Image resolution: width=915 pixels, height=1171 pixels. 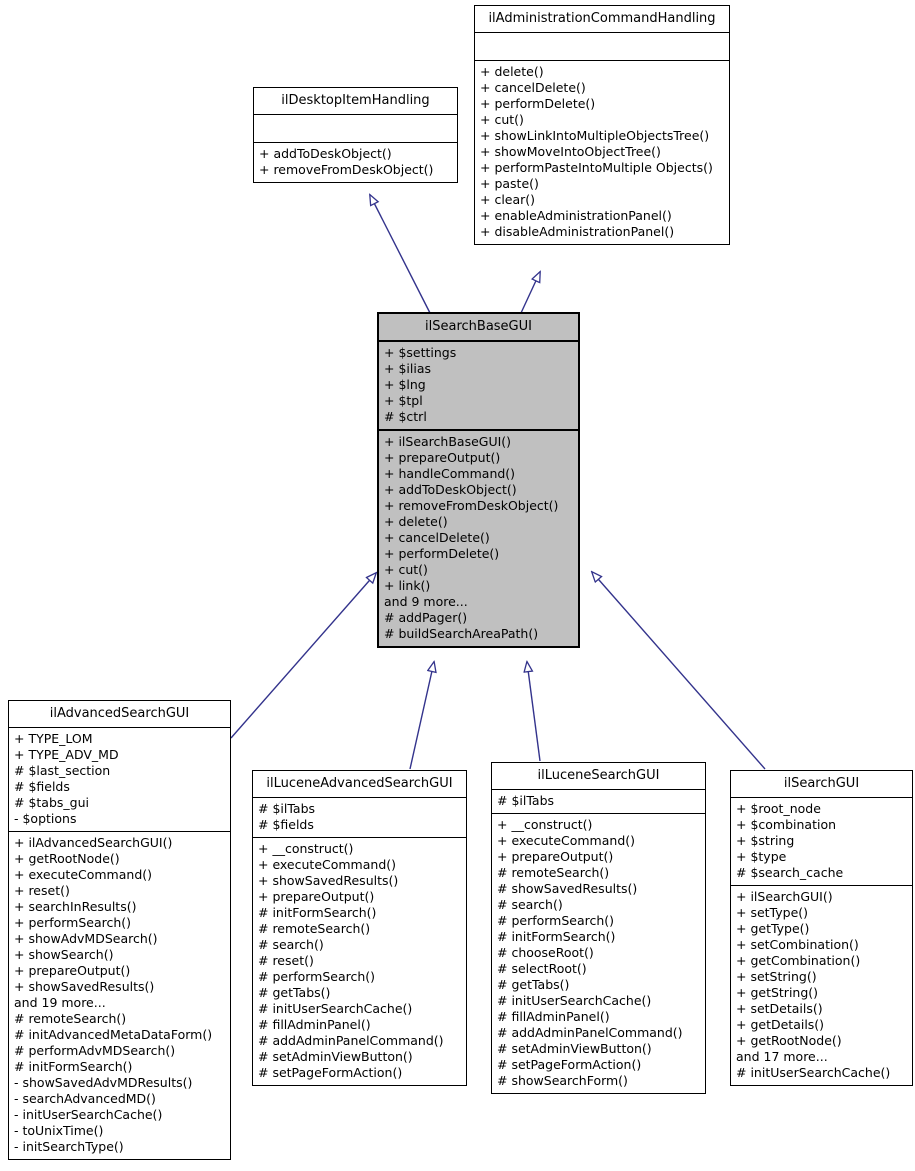 I want to click on attribute: + $string, so click(x=765, y=840).